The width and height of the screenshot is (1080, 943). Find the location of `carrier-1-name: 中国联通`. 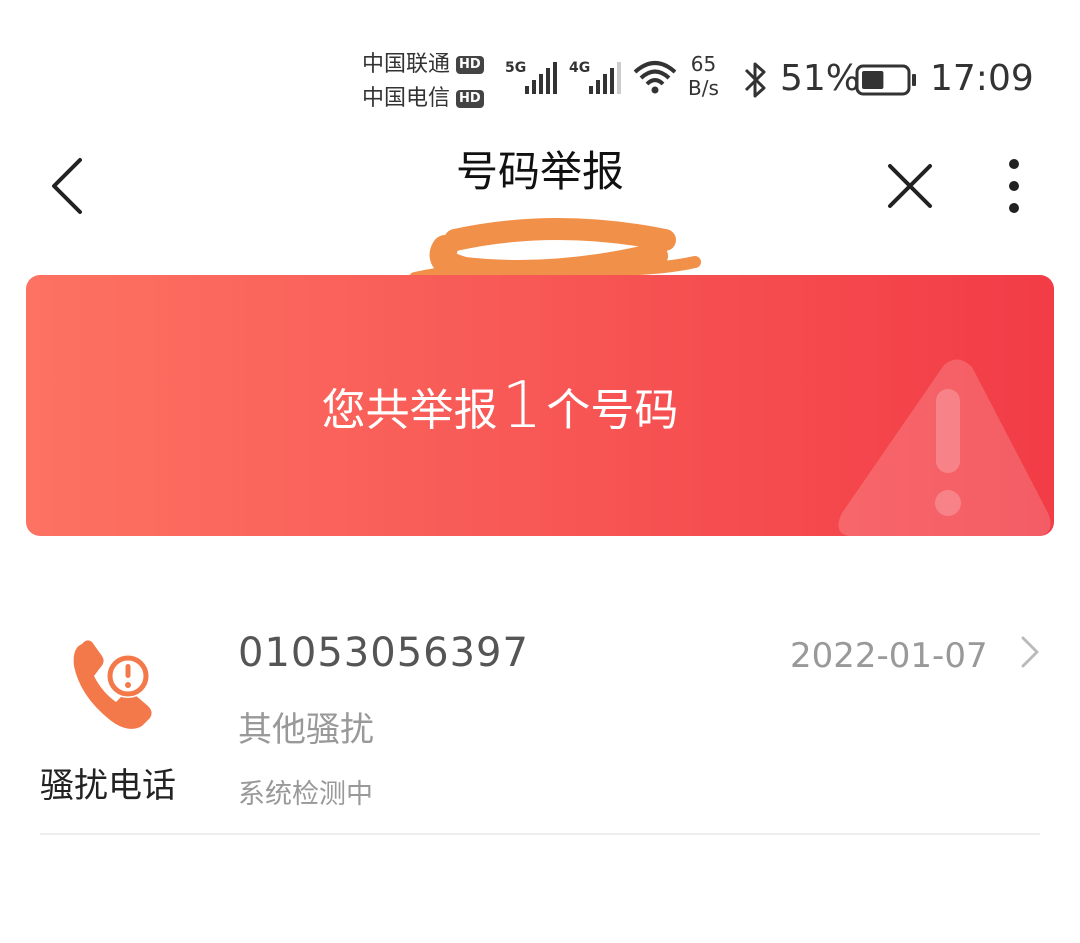

carrier-1-name: 中国联通 is located at coordinates (406, 64).